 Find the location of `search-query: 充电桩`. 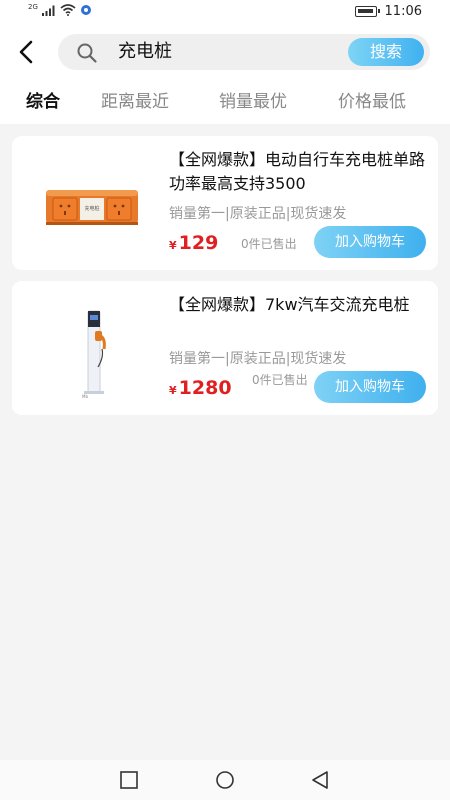

search-query: 充电桩 is located at coordinates (145, 52).